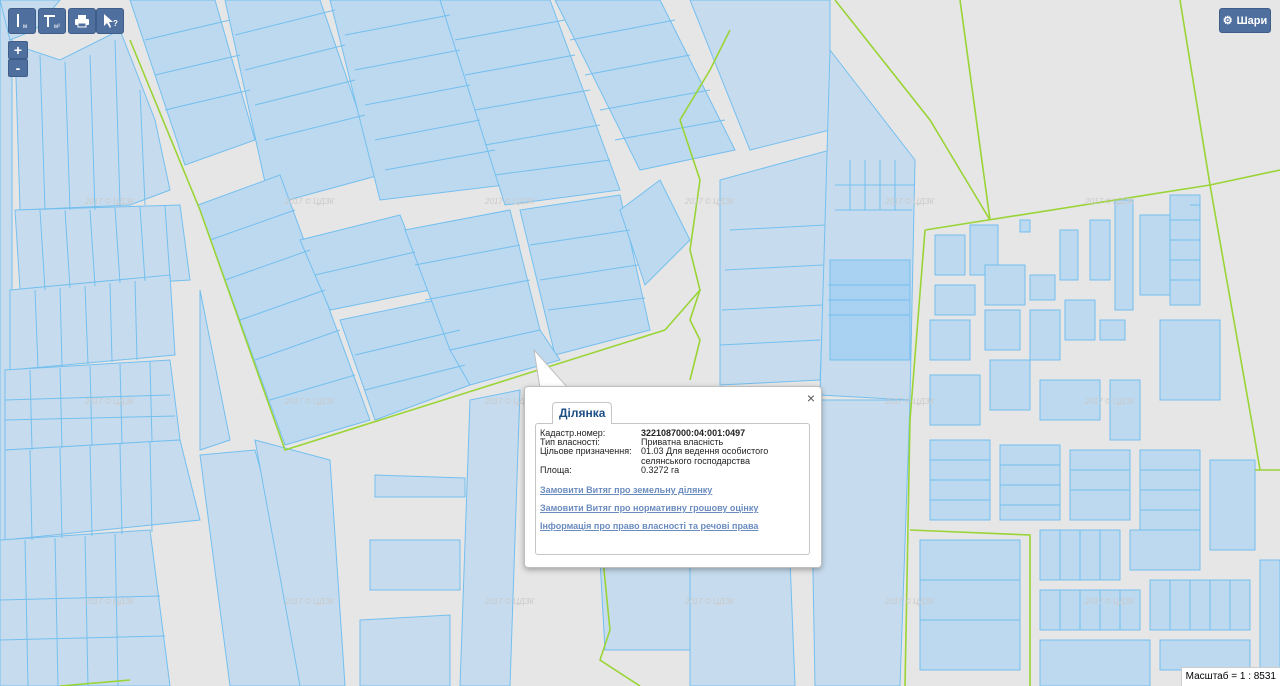 The width and height of the screenshot is (1280, 686). What do you see at coordinates (1252, 20) in the screenshot?
I see `layers-label: Шари` at bounding box center [1252, 20].